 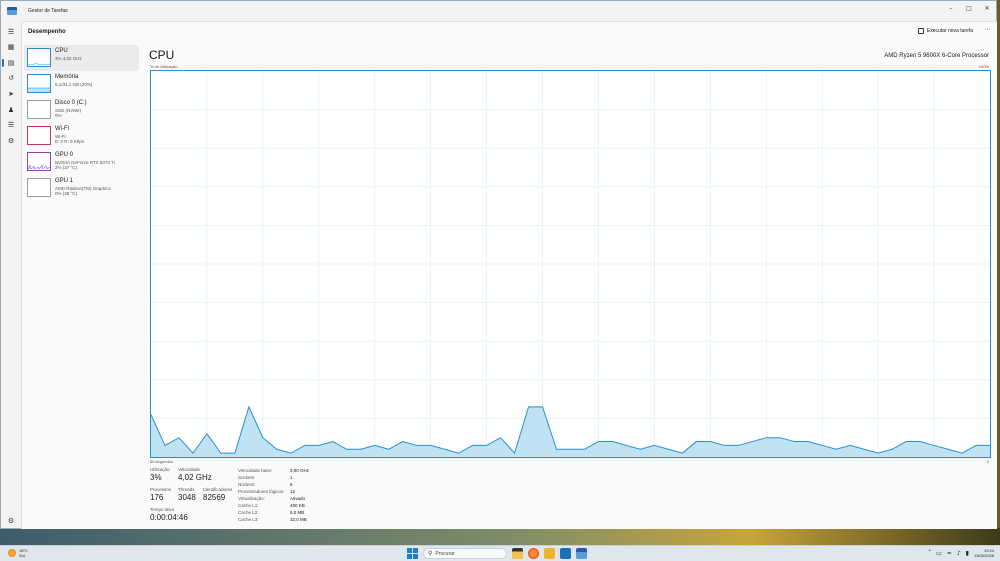 I want to click on taskbar-apps: ⚲ Procurar, so click(x=497, y=553).